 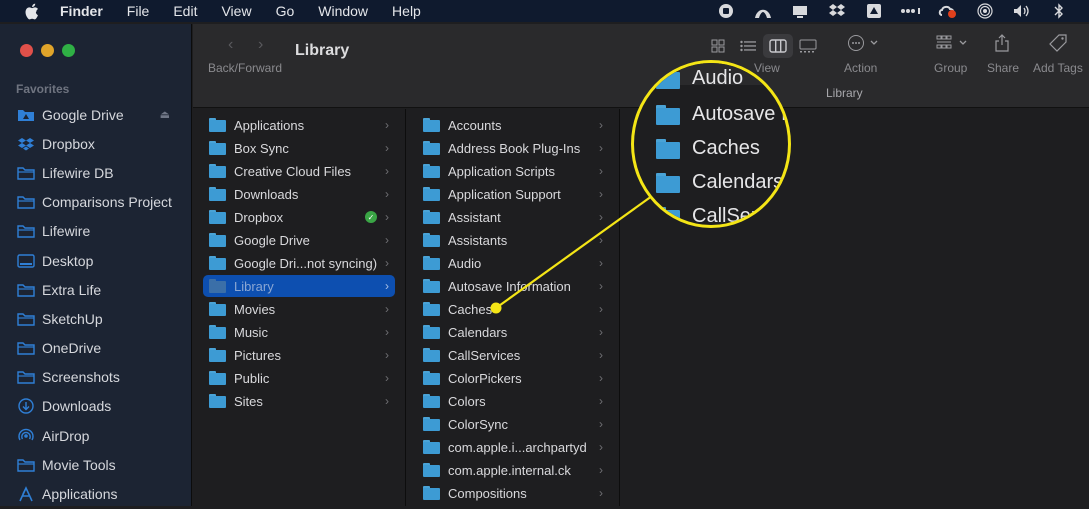 I want to click on zoom-button, so click(x=68, y=50).